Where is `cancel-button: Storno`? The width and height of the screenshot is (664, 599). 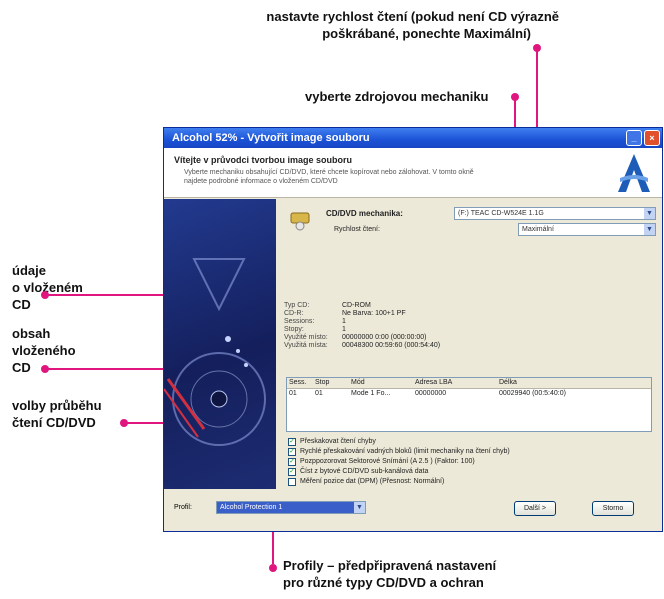
cancel-button: Storno is located at coordinates (613, 508).